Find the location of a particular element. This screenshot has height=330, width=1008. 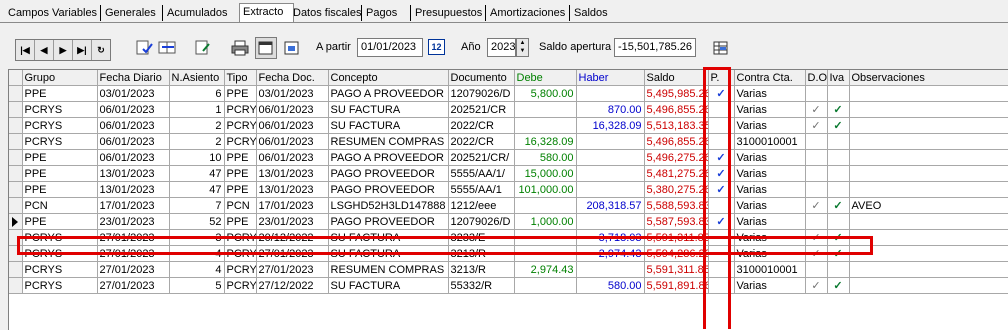

tab-saldos: Saldos is located at coordinates (595, 13).